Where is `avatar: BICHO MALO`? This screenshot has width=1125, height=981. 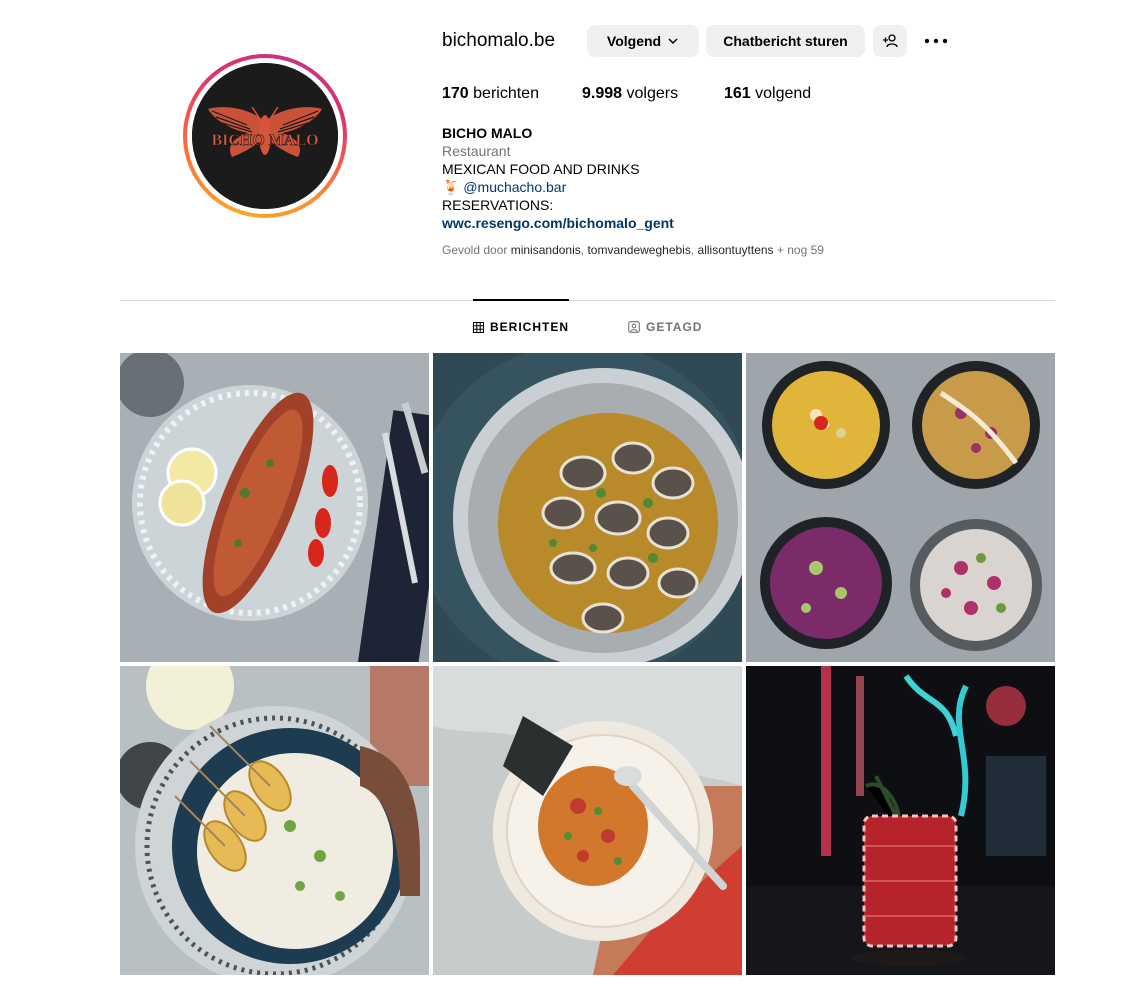
avatar: BICHO MALO is located at coordinates (265, 136).